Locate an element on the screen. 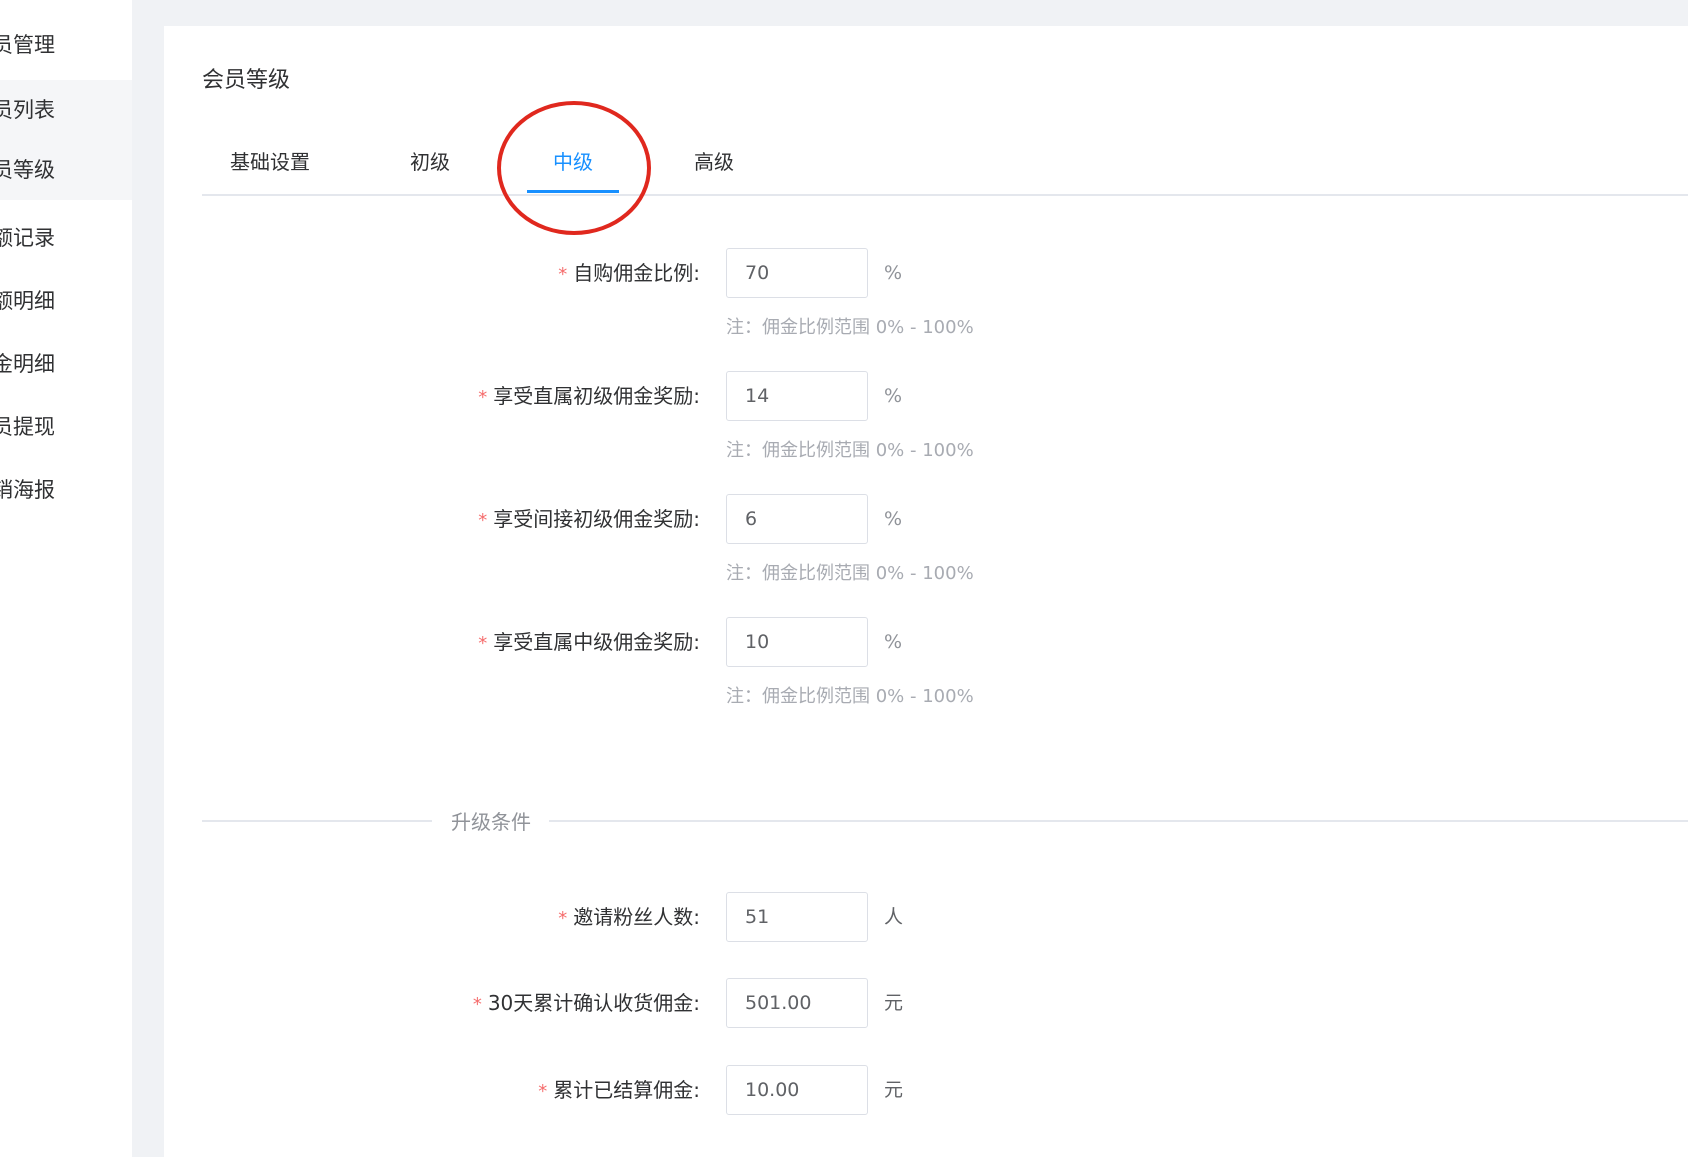  sidebar-item-label: 员提现 is located at coordinates (27, 427).